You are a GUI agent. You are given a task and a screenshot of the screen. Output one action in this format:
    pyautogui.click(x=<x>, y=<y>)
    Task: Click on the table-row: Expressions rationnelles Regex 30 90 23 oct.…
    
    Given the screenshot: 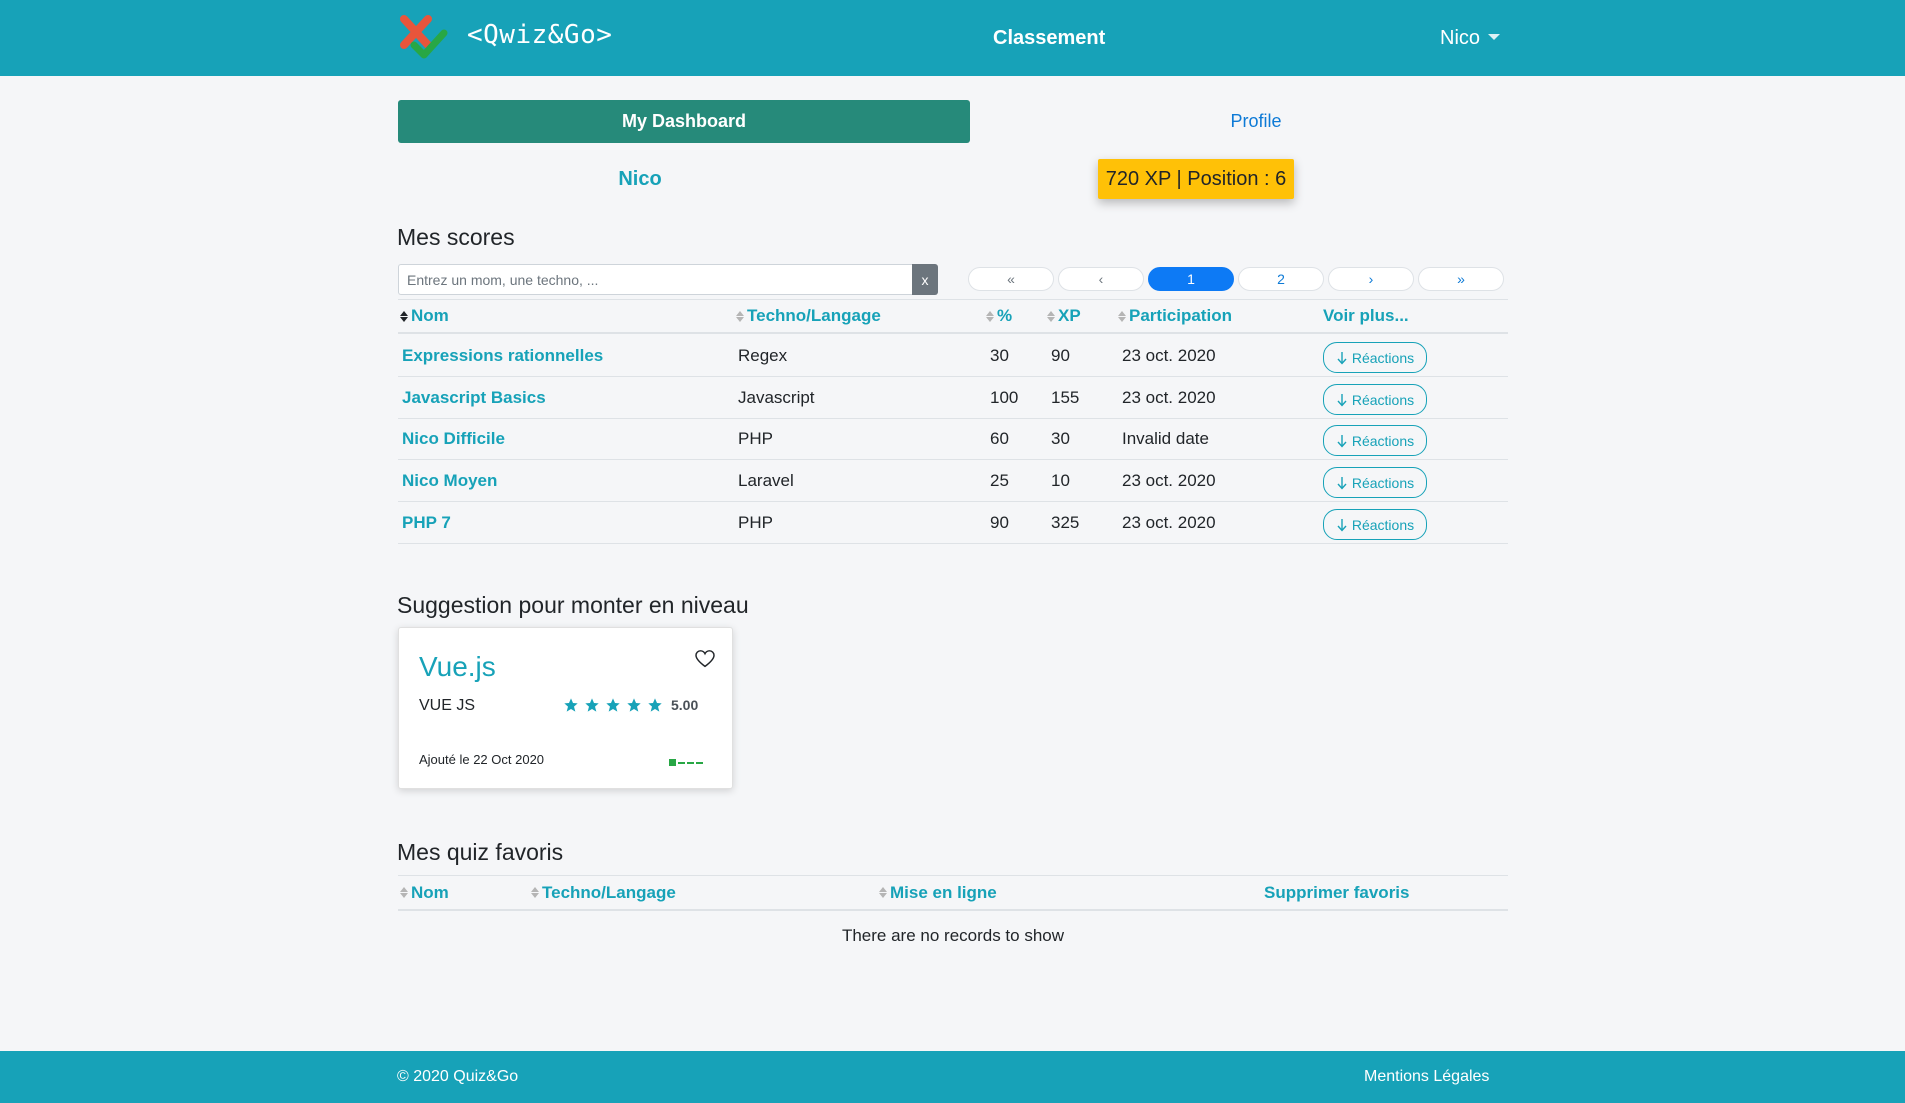 What is the action you would take?
    pyautogui.click(x=953, y=356)
    